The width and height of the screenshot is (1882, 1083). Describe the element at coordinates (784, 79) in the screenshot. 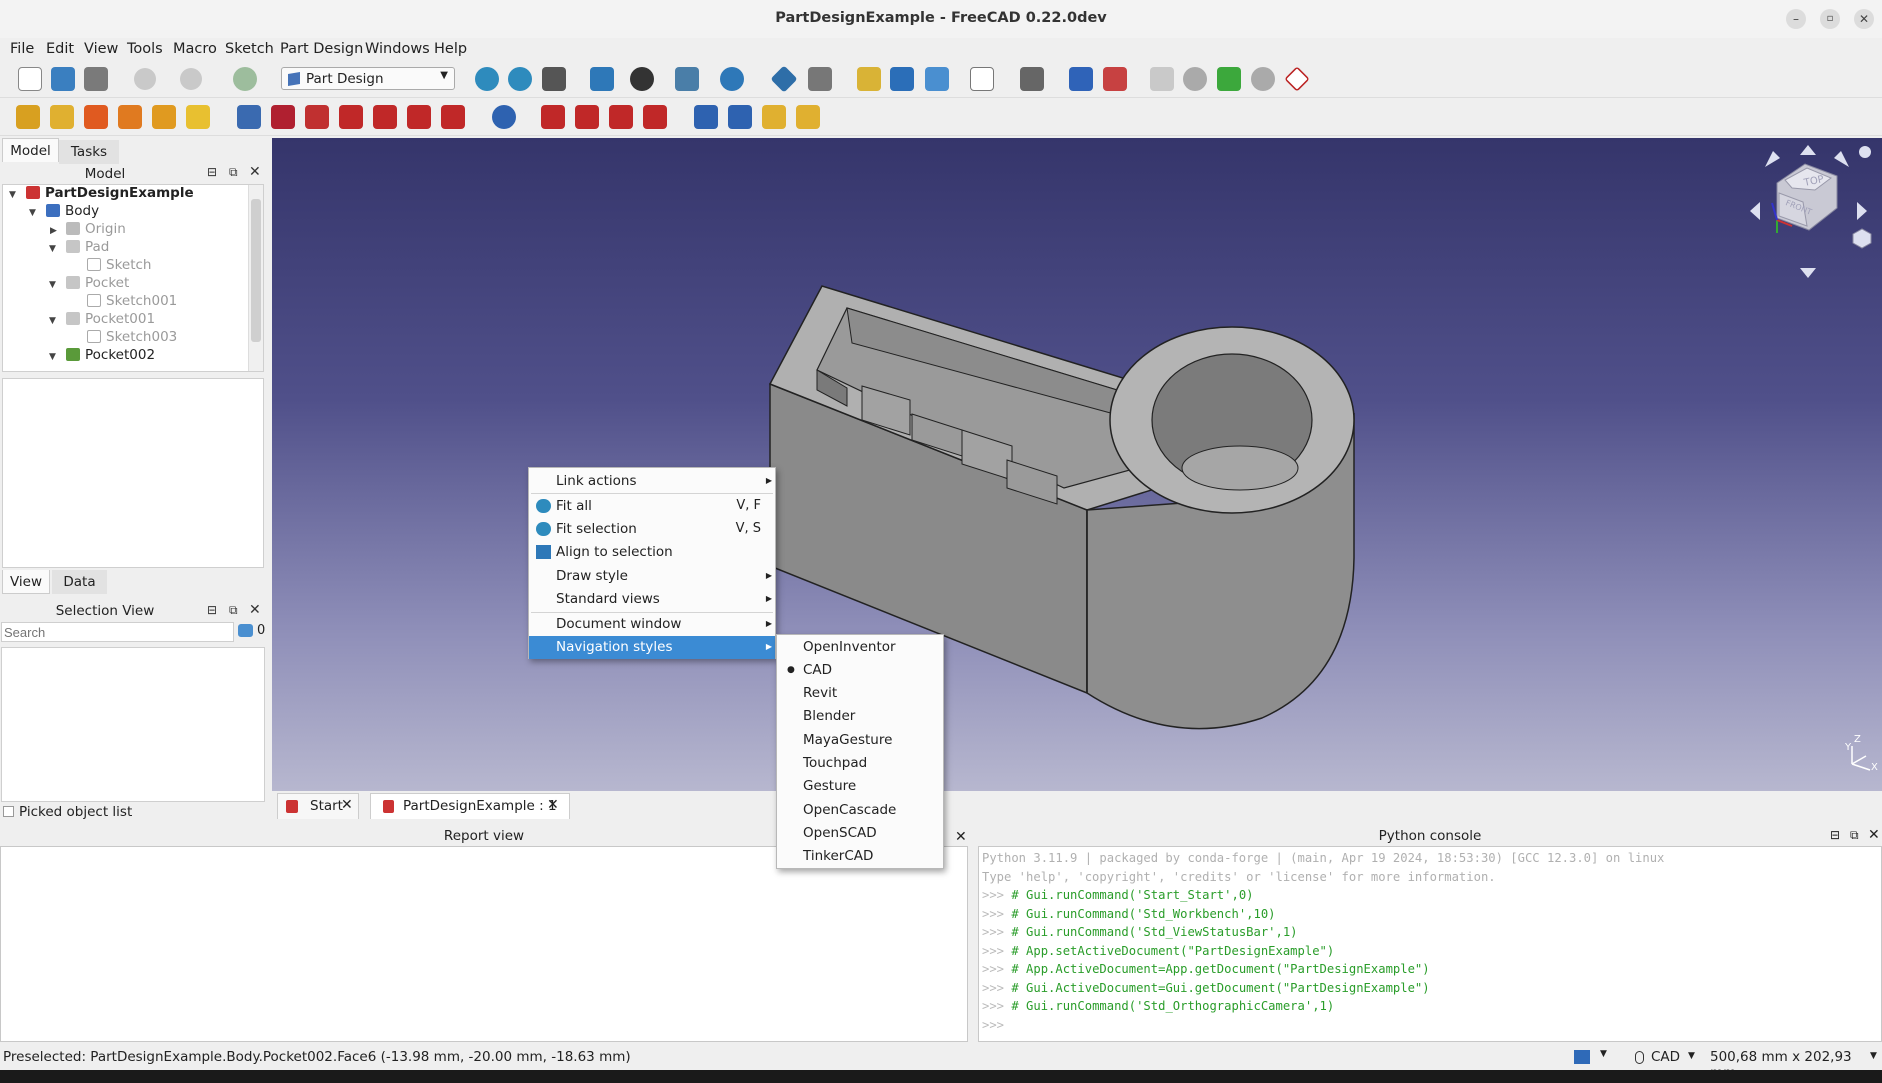

I see `measure-icon` at that location.